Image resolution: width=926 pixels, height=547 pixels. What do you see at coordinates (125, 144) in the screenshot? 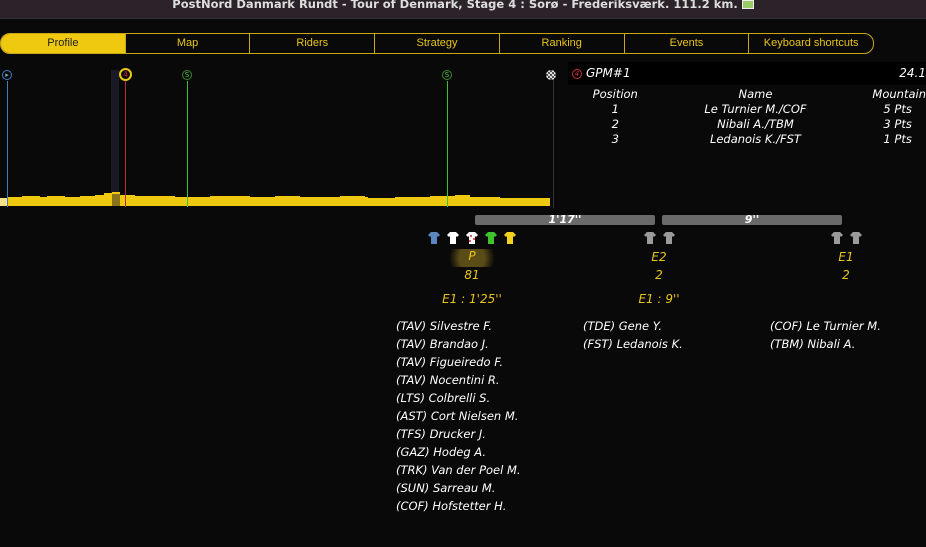
I see `mountain-line` at bounding box center [125, 144].